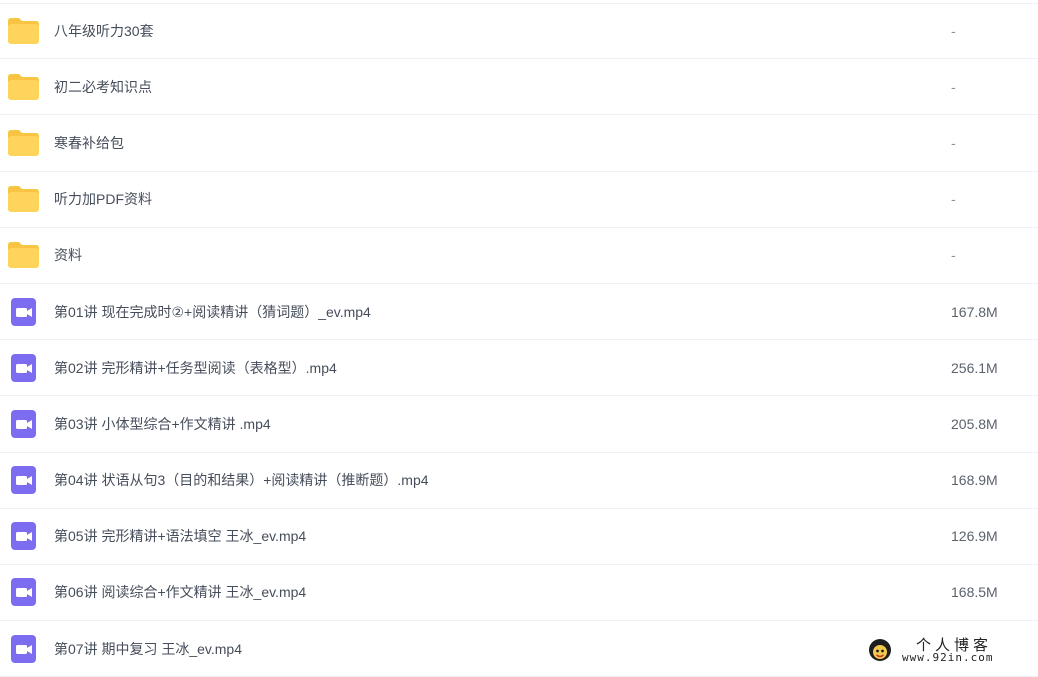 The height and width of the screenshot is (677, 1038). What do you see at coordinates (974, 367) in the screenshot?
I see `file-size: 256.1M` at bounding box center [974, 367].